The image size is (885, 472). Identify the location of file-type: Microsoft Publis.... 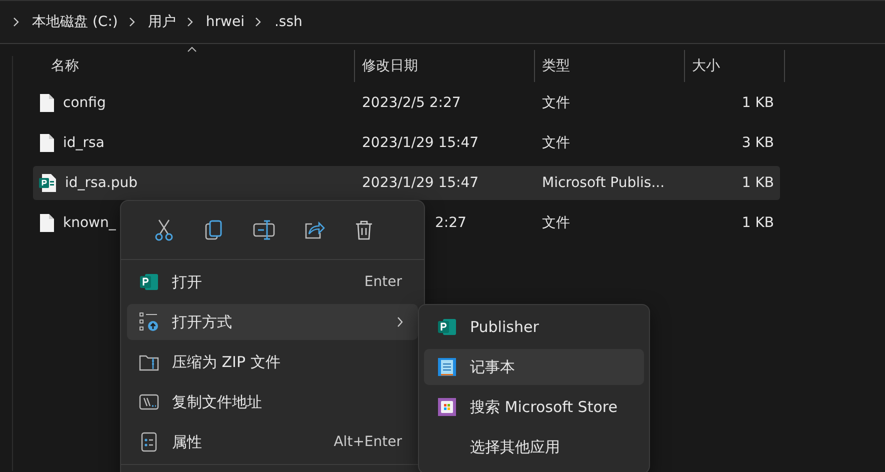
(603, 183).